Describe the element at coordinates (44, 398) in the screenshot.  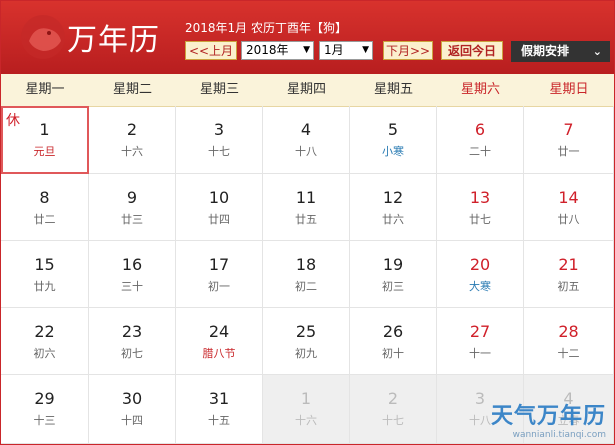
I see `day-number: 29` at that location.